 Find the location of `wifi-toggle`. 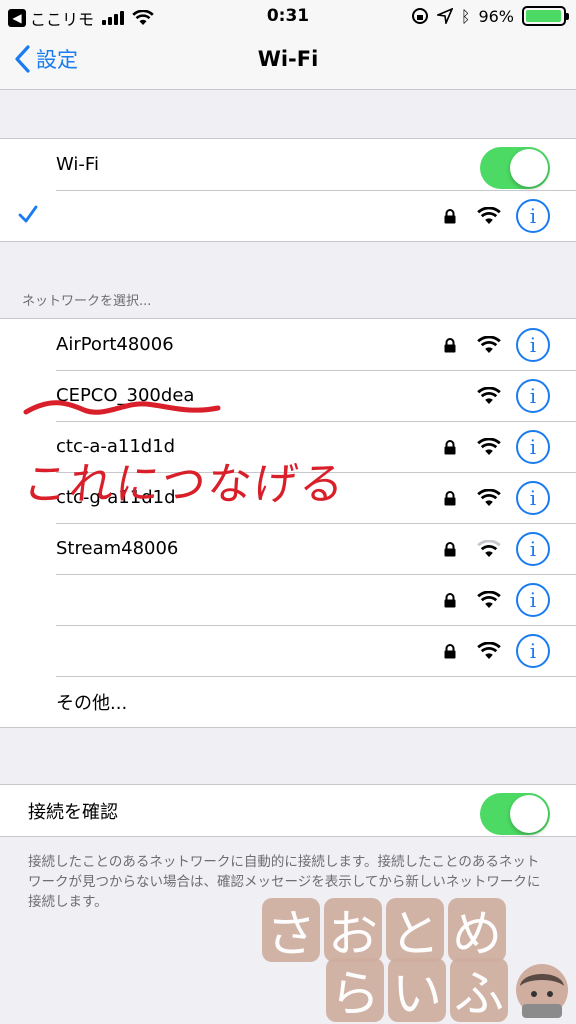

wifi-toggle is located at coordinates (515, 168).